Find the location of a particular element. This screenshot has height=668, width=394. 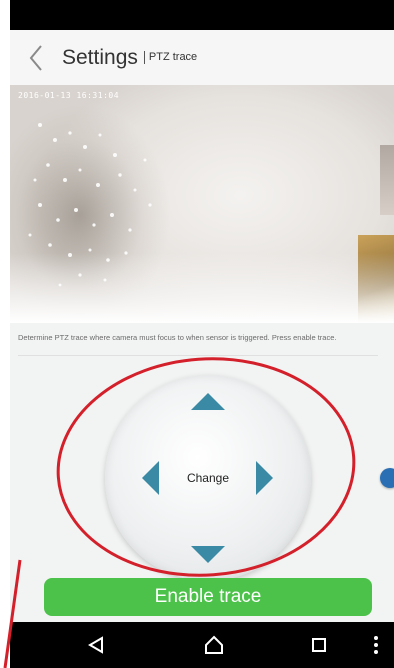

pan-down-arrow-icon is located at coordinates (208, 554).